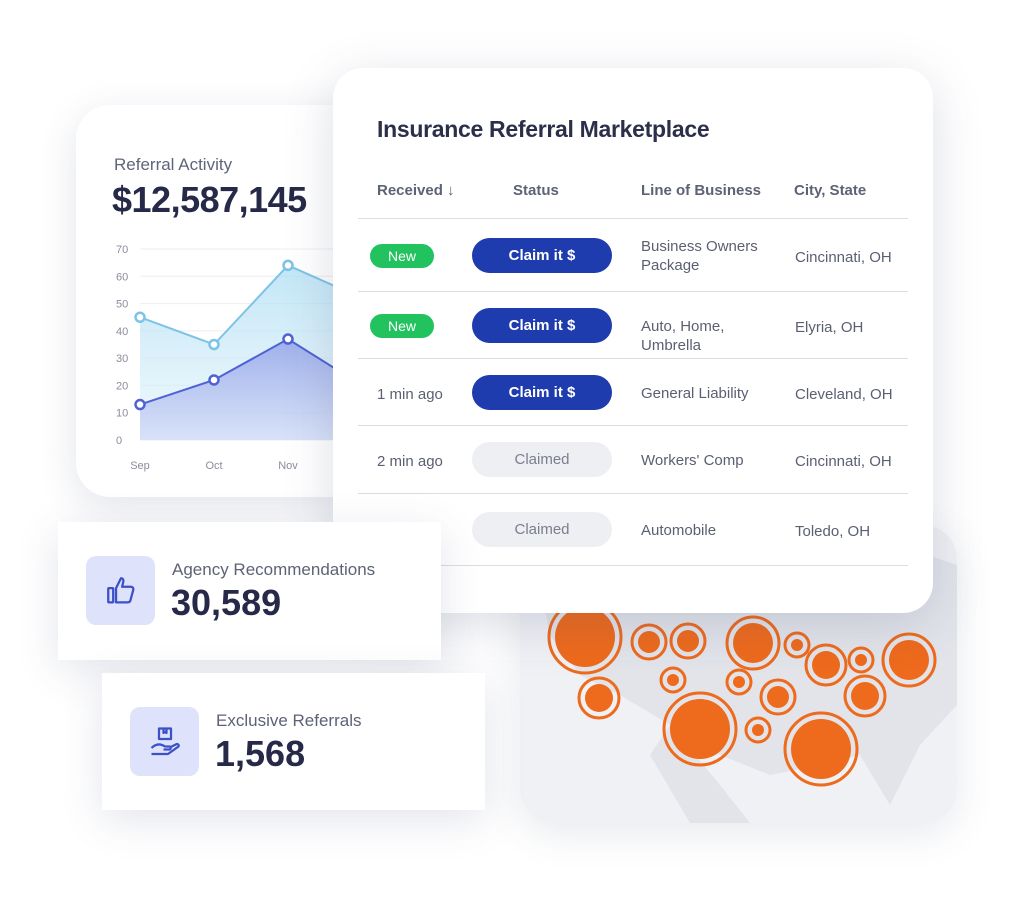 This screenshot has width=1024, height=900. What do you see at coordinates (410, 461) in the screenshot?
I see `received-time: 2 min ago` at bounding box center [410, 461].